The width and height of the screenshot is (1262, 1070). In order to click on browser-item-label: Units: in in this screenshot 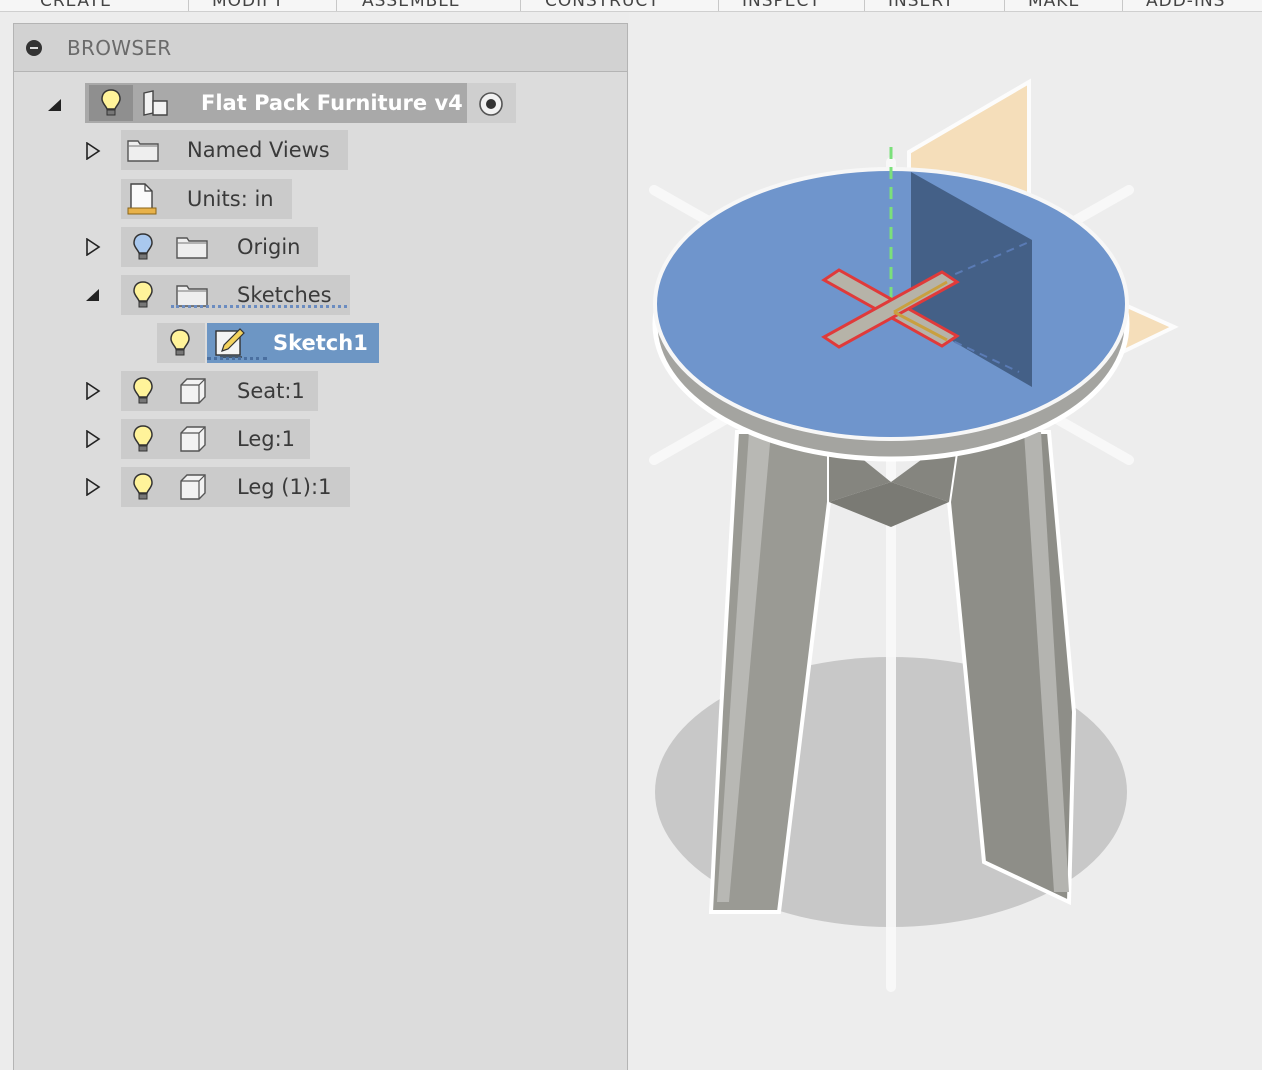, I will do `click(230, 199)`.